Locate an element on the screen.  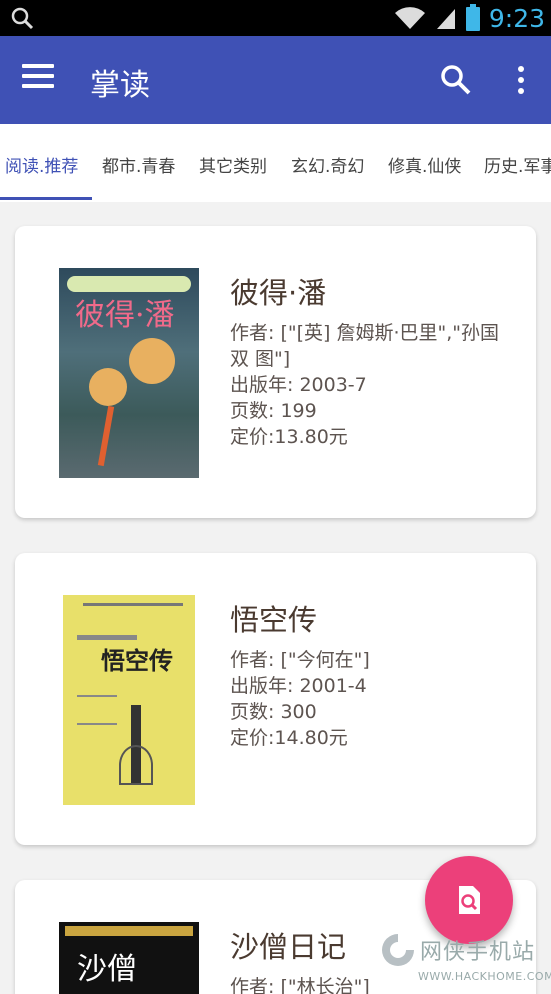
watermark-logo is located at coordinates (398, 950).